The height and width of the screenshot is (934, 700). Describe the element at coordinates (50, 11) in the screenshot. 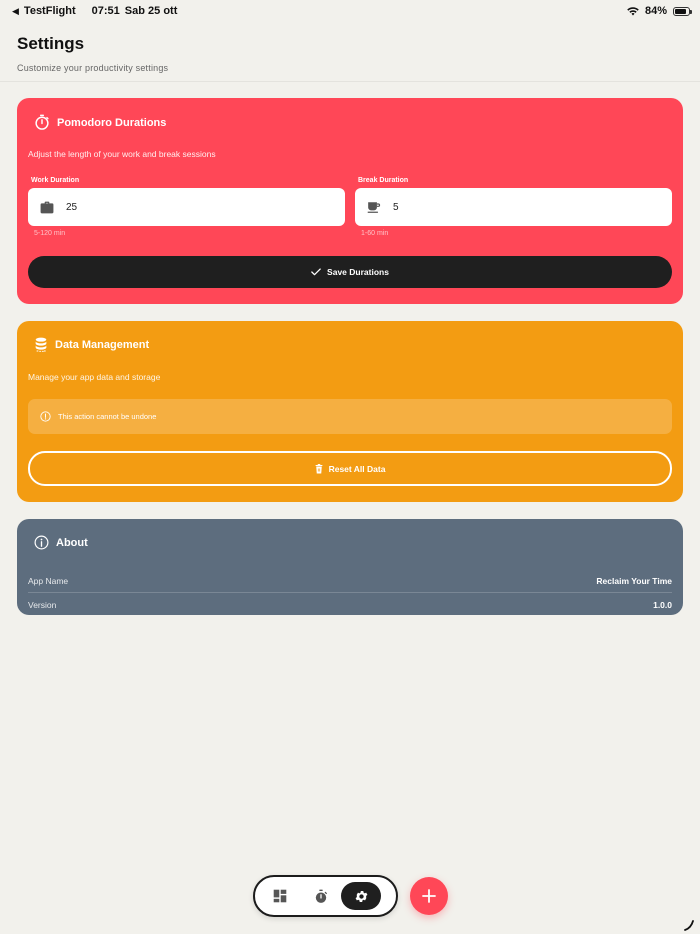

I see `back-app-label: TestFlight` at that location.